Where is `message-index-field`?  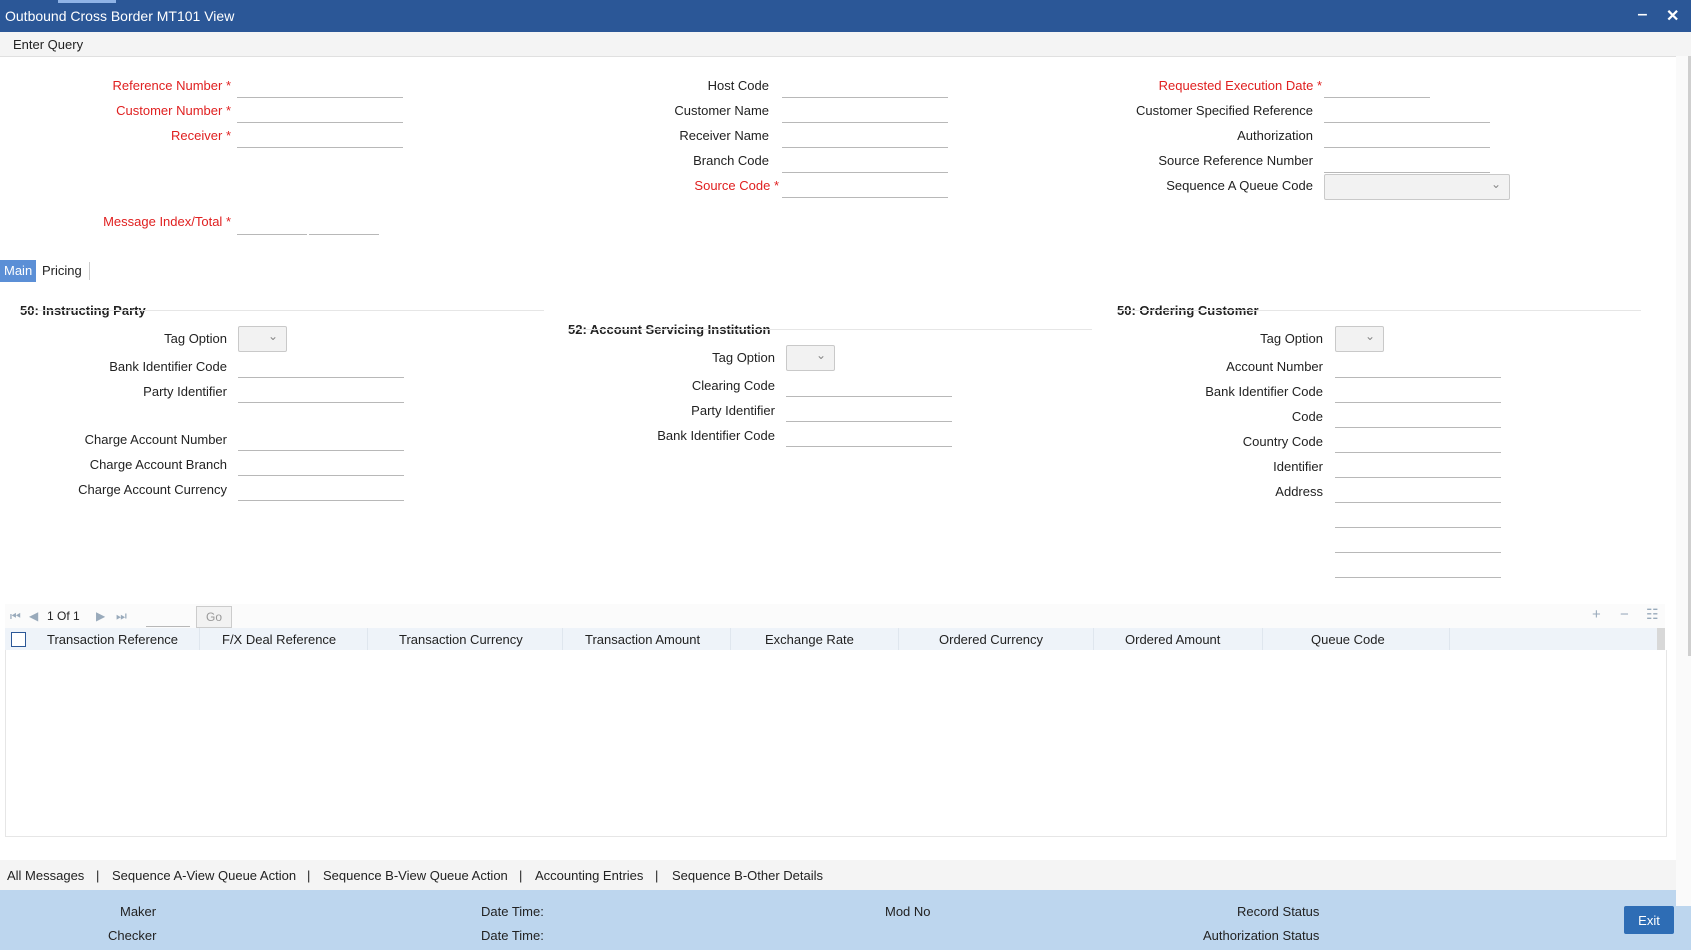
message-index-field is located at coordinates (272, 223).